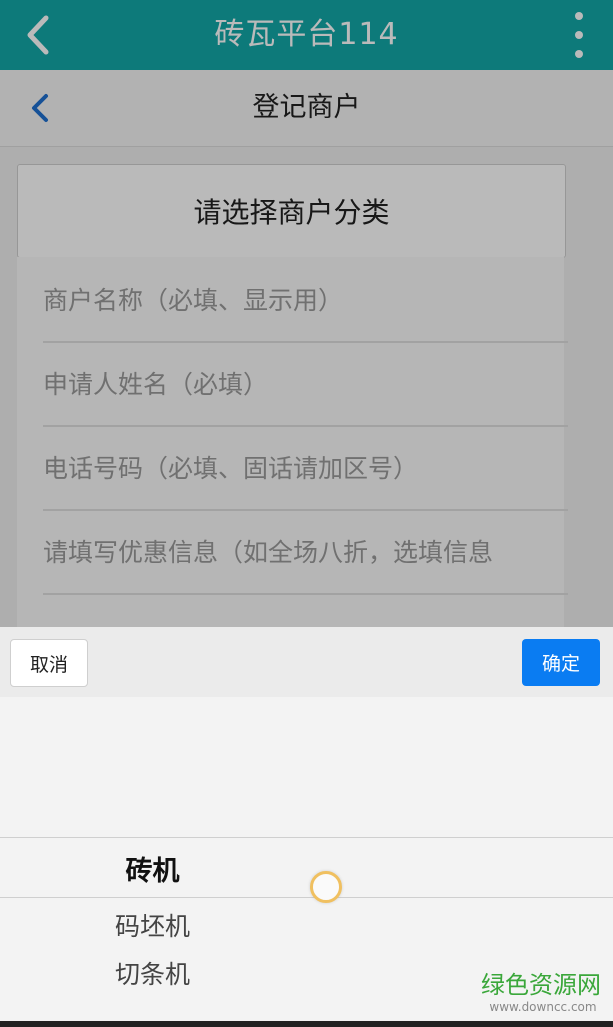  What do you see at coordinates (306, 1024) in the screenshot?
I see `nav-strip` at bounding box center [306, 1024].